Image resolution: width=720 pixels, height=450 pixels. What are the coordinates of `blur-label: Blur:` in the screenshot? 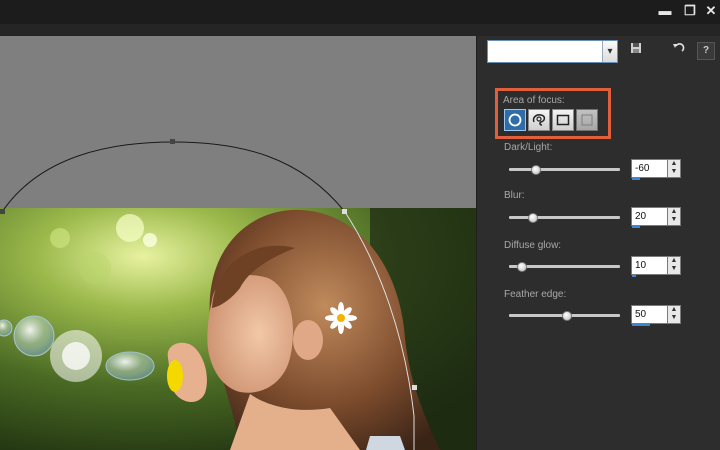 It's located at (514, 195).